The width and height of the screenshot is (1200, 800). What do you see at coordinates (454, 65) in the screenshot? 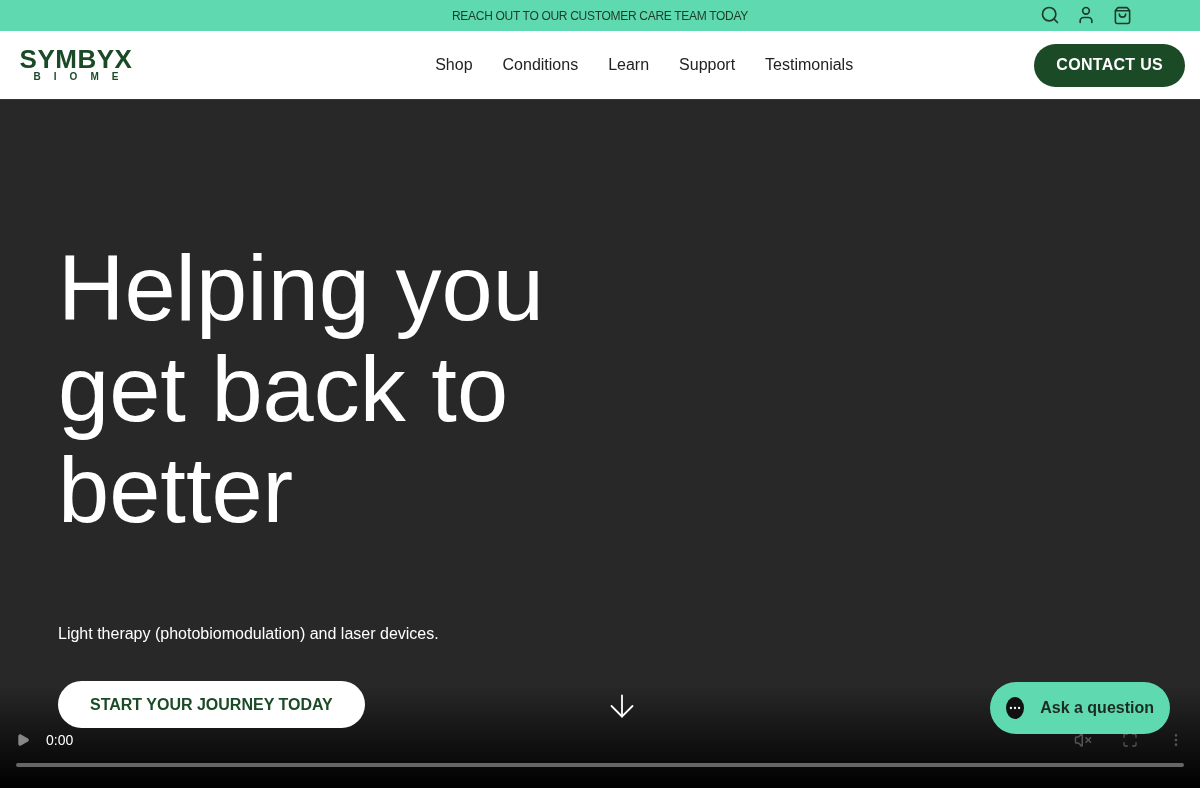
I see `nav-link: Shop` at bounding box center [454, 65].